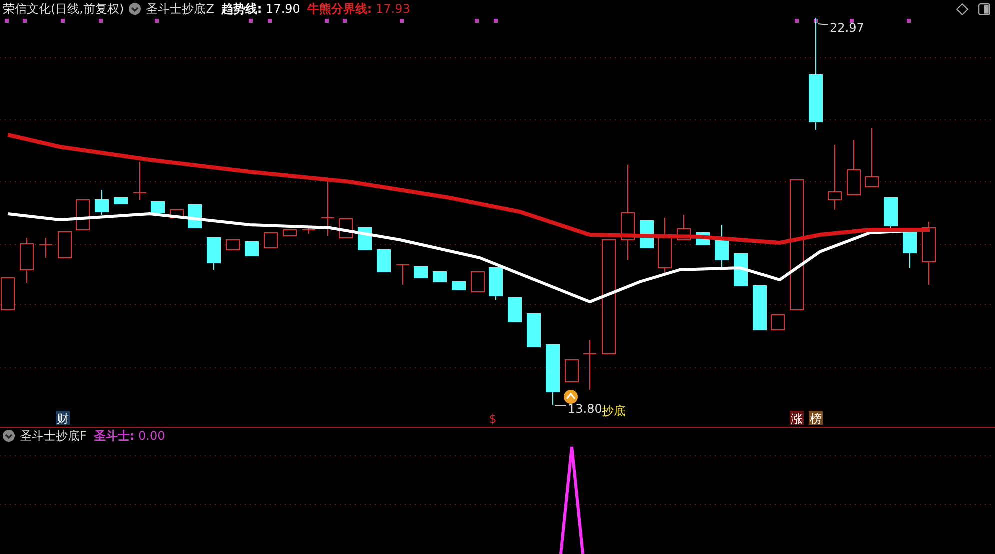  I want to click on low-price-label: 13.80, so click(585, 409).